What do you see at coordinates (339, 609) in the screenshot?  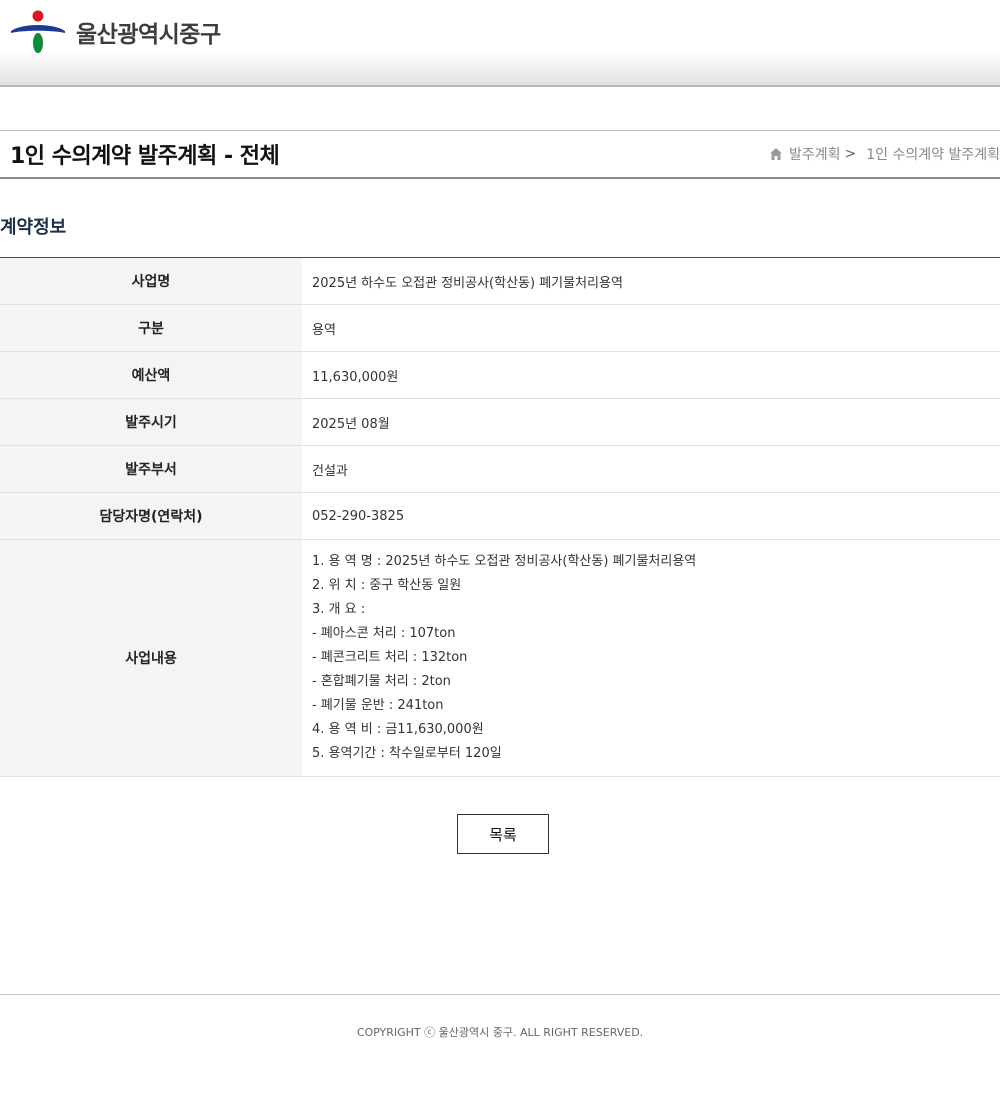 I see `content-line: 3. 개 요 :` at bounding box center [339, 609].